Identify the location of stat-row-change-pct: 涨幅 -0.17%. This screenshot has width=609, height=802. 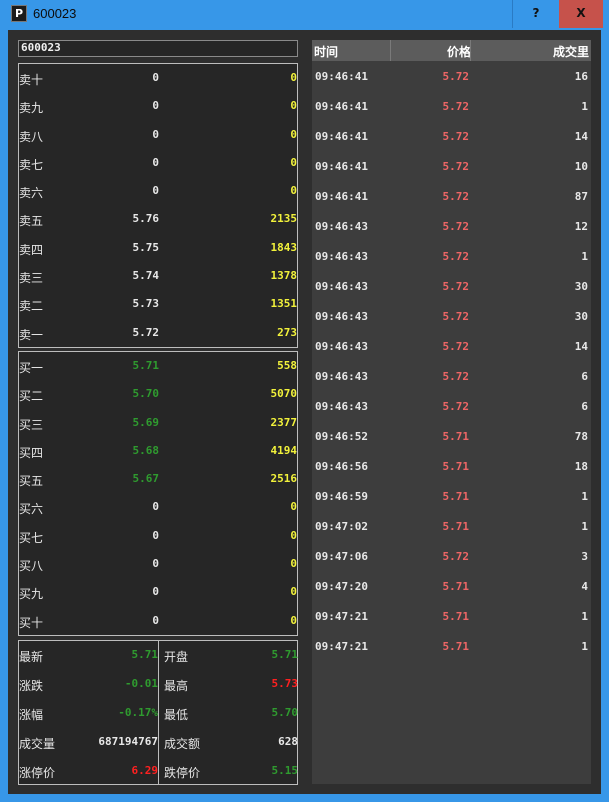
(88, 713).